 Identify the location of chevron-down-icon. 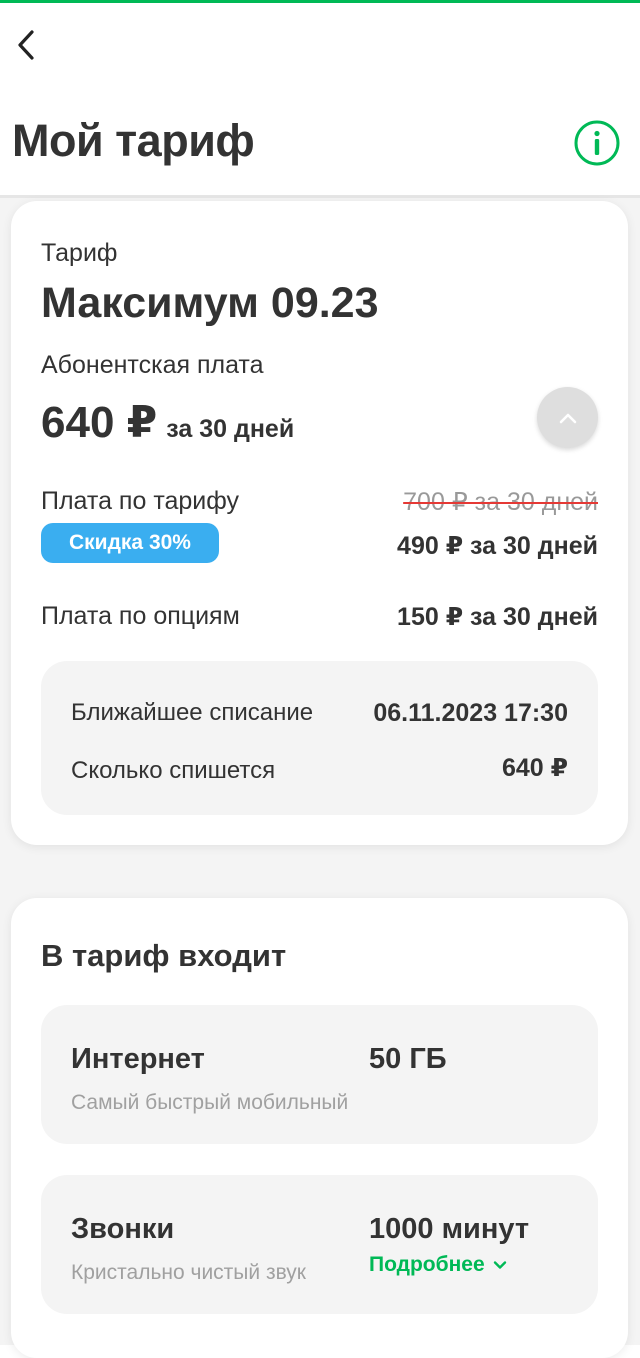
(499, 1265).